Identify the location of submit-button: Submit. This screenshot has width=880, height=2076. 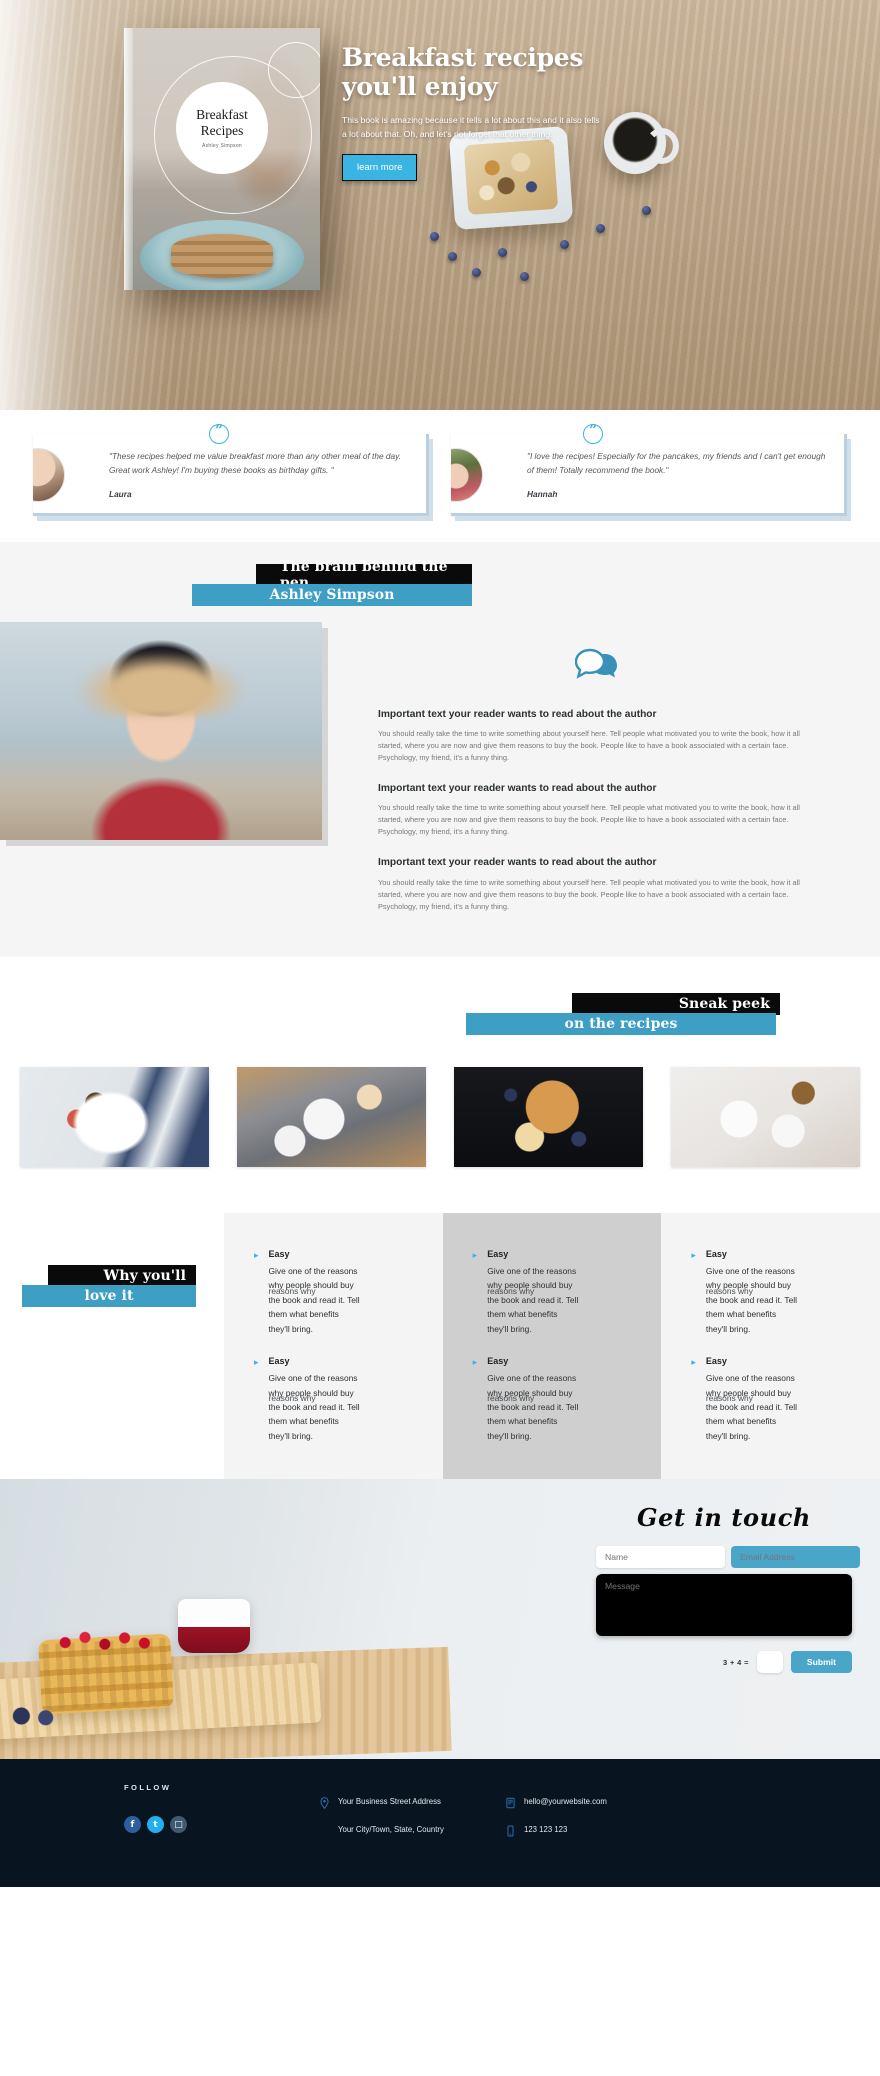
(821, 1662).